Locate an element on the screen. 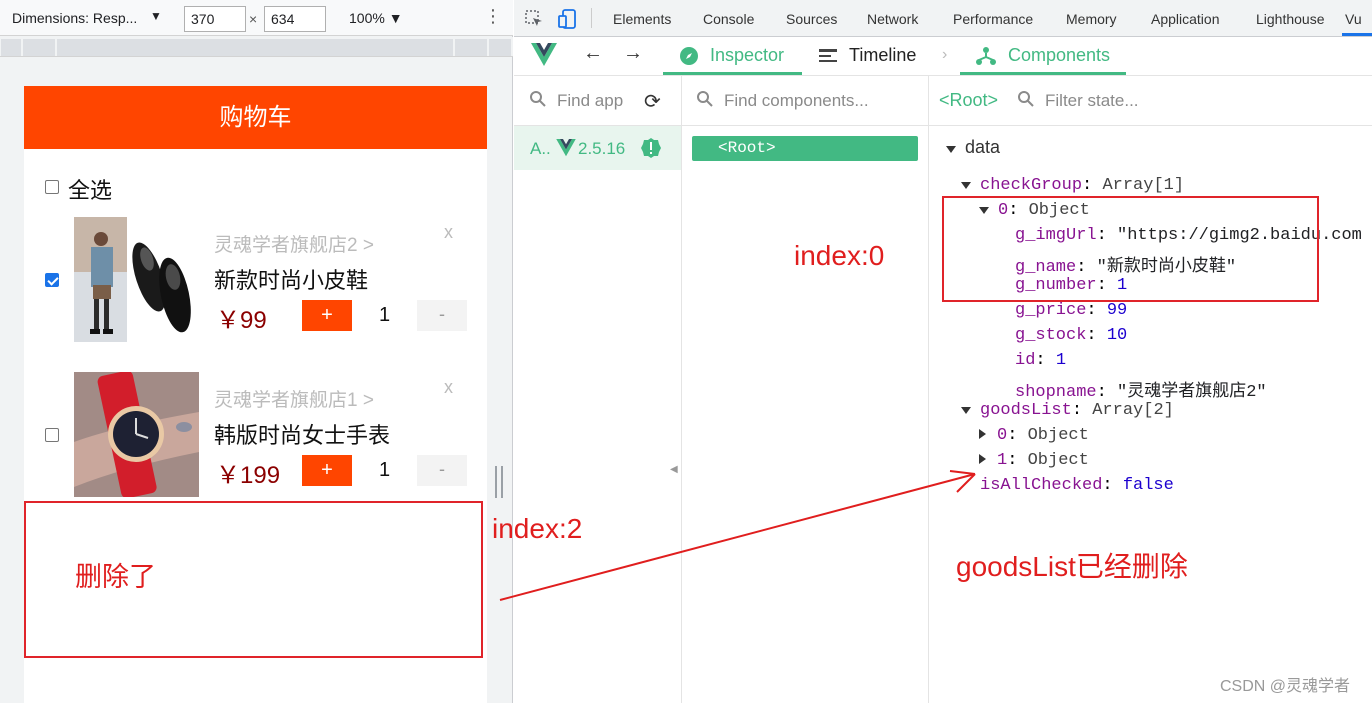 Image resolution: width=1372 pixels, height=703 pixels. state-key: checkGroup is located at coordinates (1031, 185).